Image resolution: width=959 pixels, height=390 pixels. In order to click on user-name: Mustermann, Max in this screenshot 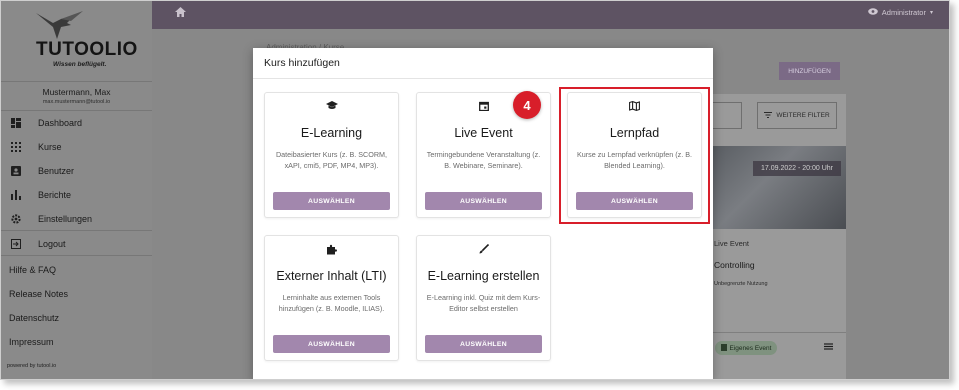, I will do `click(76, 92)`.